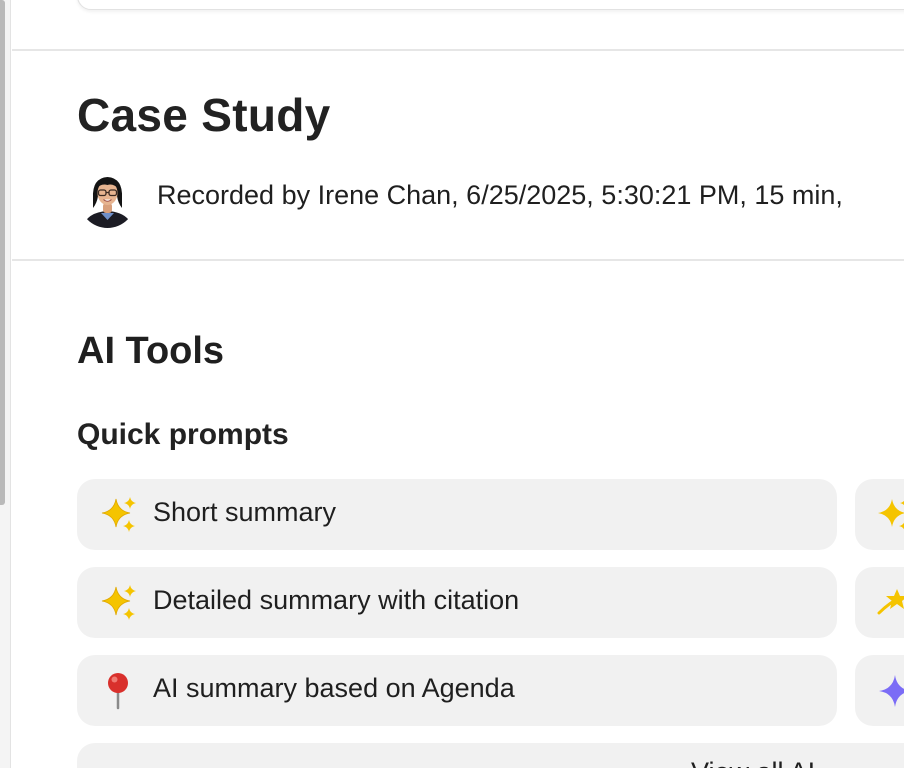  I want to click on dizzy-star-icon, so click(890, 602).